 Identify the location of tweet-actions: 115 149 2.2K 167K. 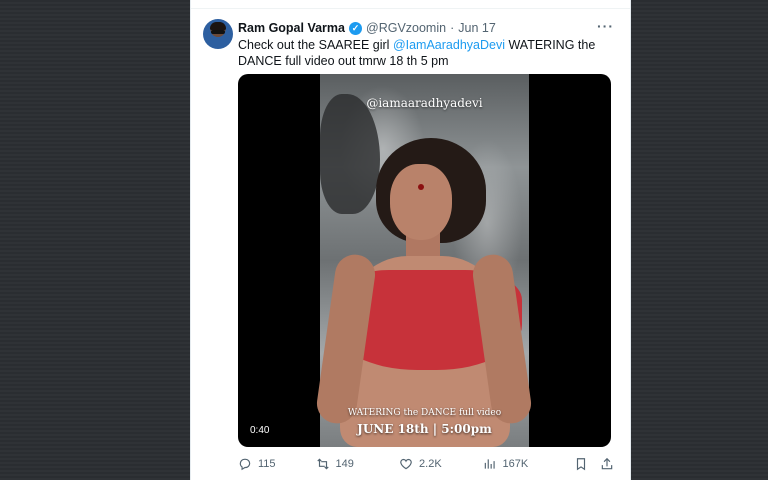
(426, 464).